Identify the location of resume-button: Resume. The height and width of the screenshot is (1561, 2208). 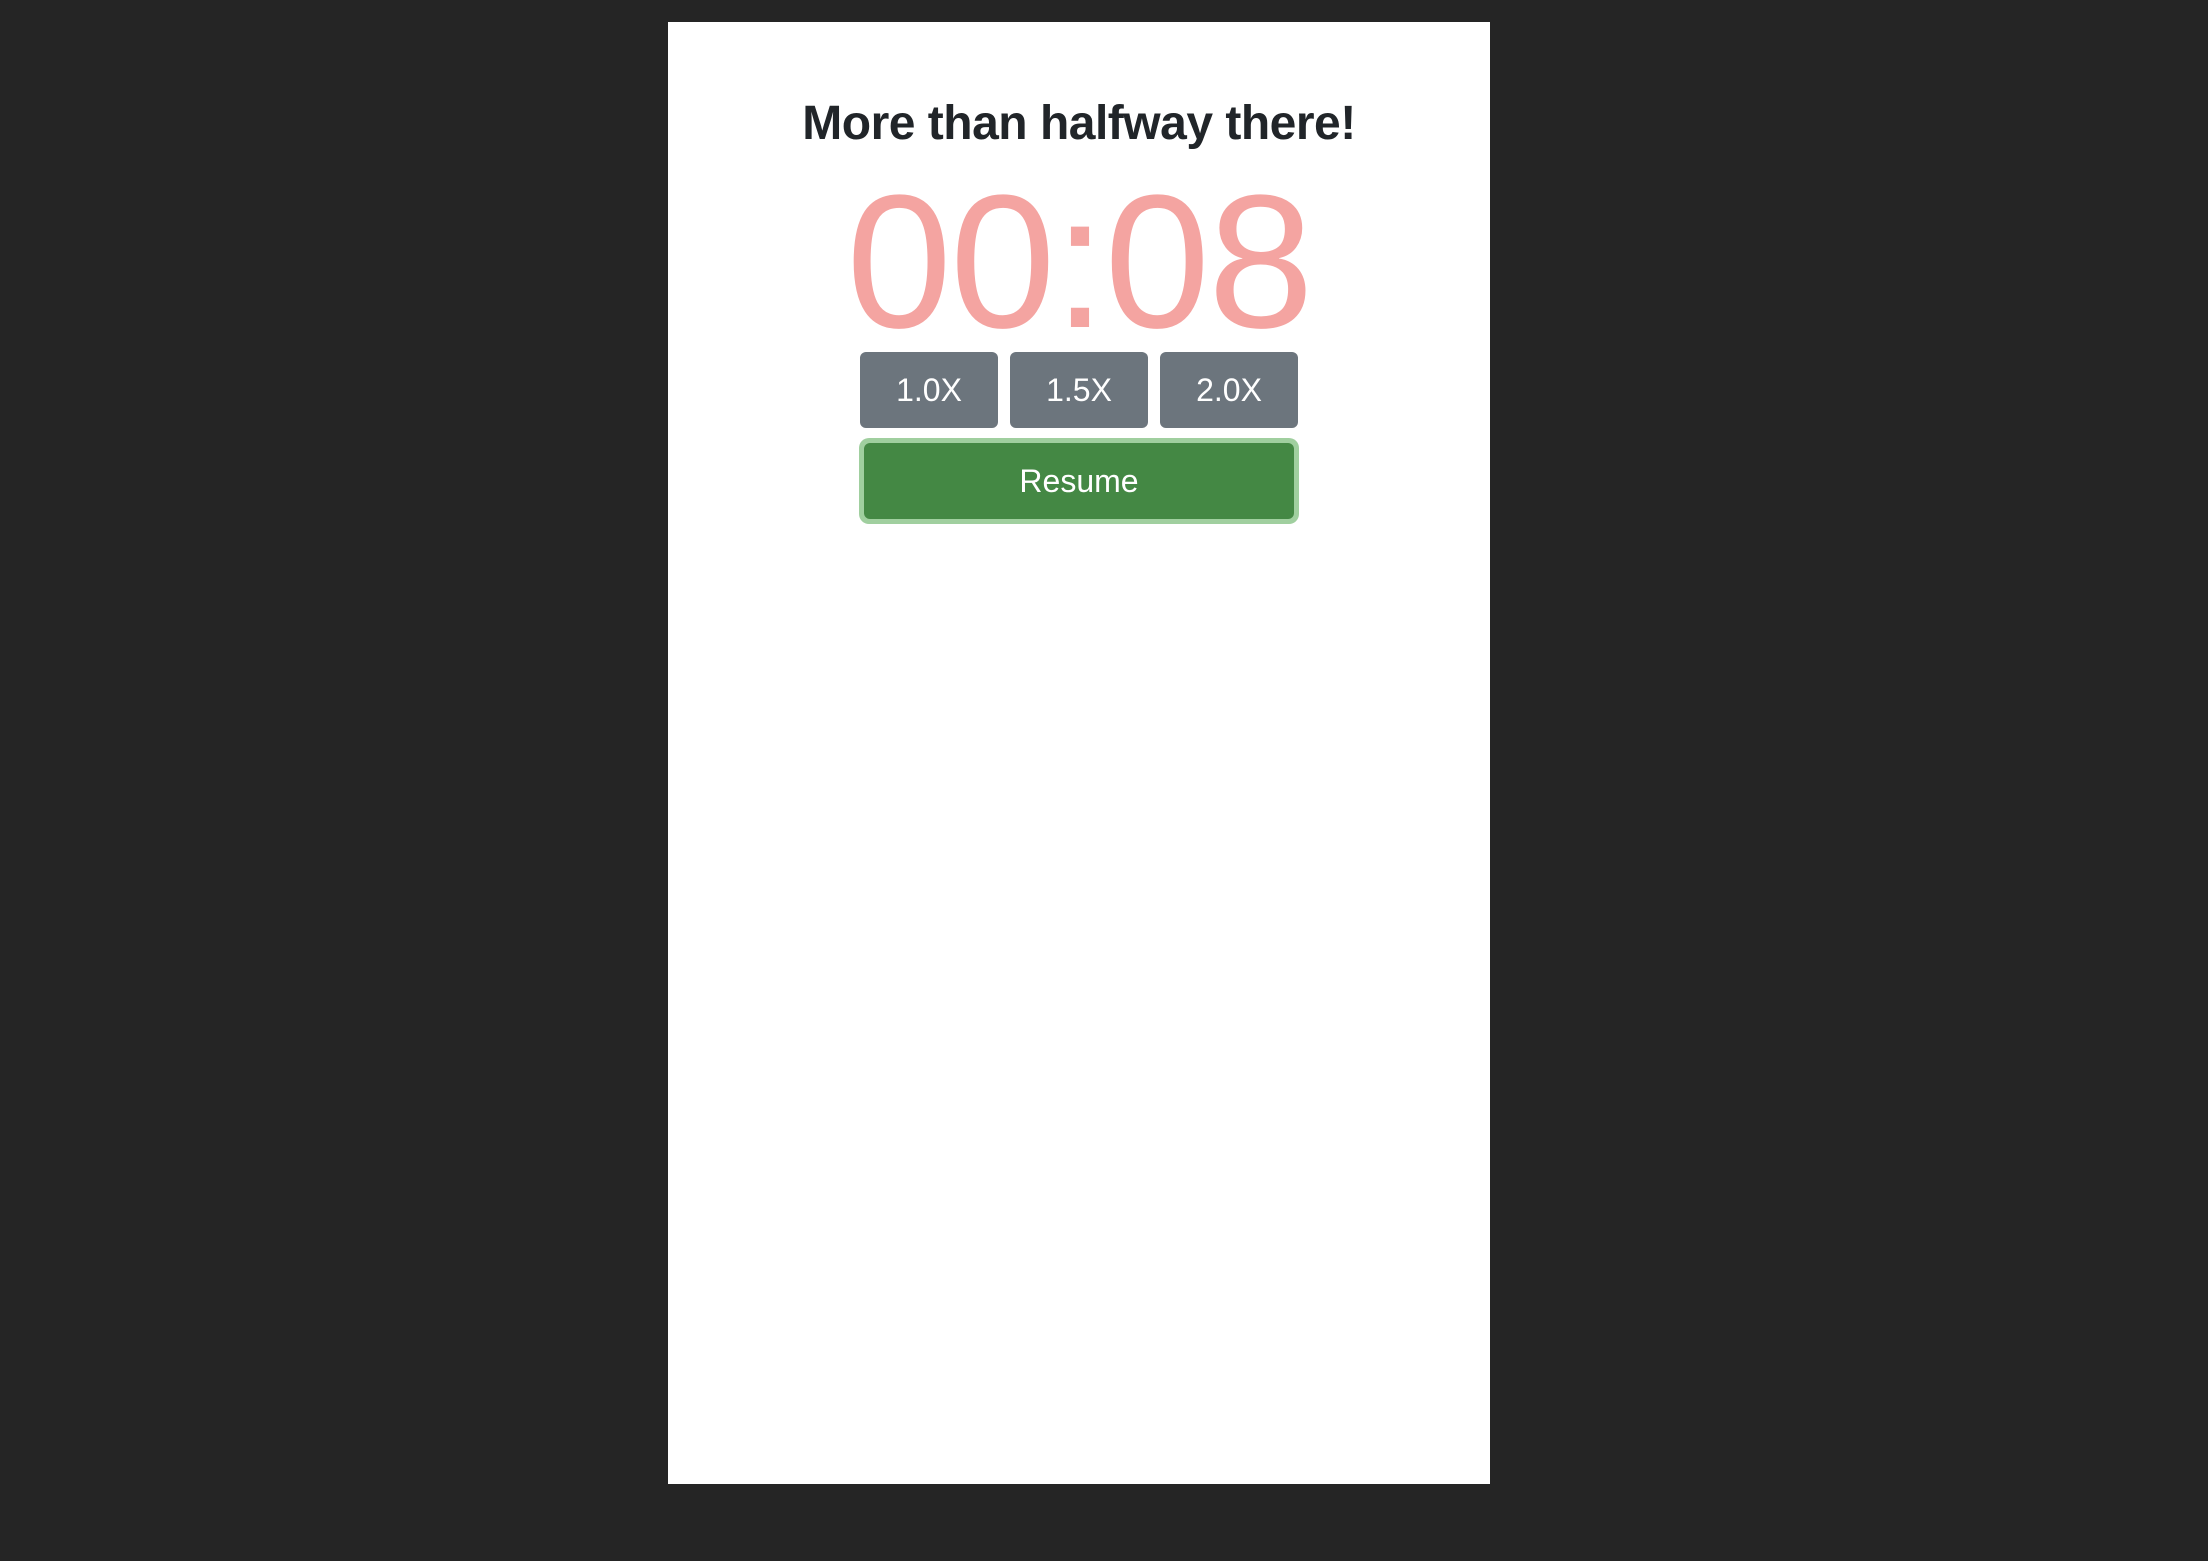
(1079, 481).